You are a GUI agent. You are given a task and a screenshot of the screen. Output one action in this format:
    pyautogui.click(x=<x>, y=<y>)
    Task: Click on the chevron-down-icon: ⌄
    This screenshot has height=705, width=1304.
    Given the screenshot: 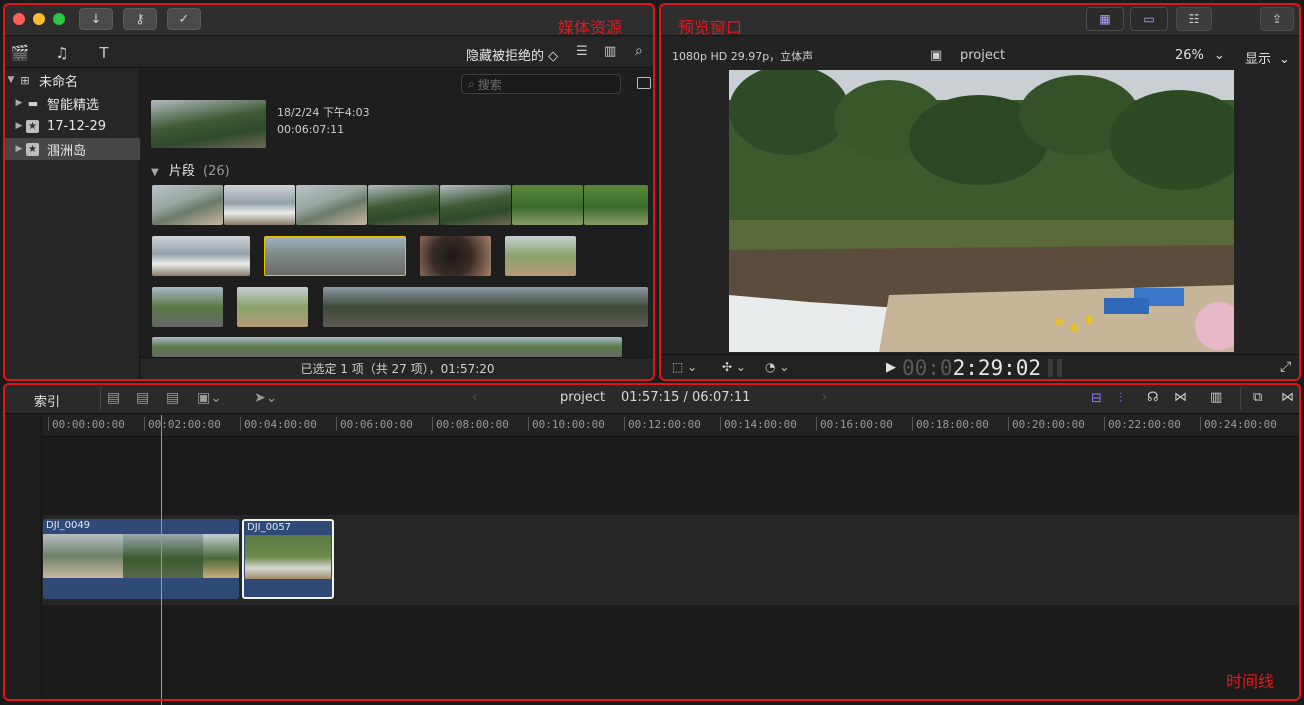 What is the action you would take?
    pyautogui.click(x=1284, y=59)
    